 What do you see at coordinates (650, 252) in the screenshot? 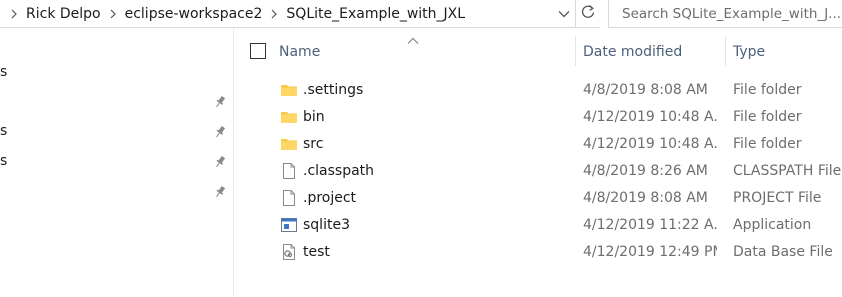
I see `file-date-modified: 4/12/2019 12:49 PM` at bounding box center [650, 252].